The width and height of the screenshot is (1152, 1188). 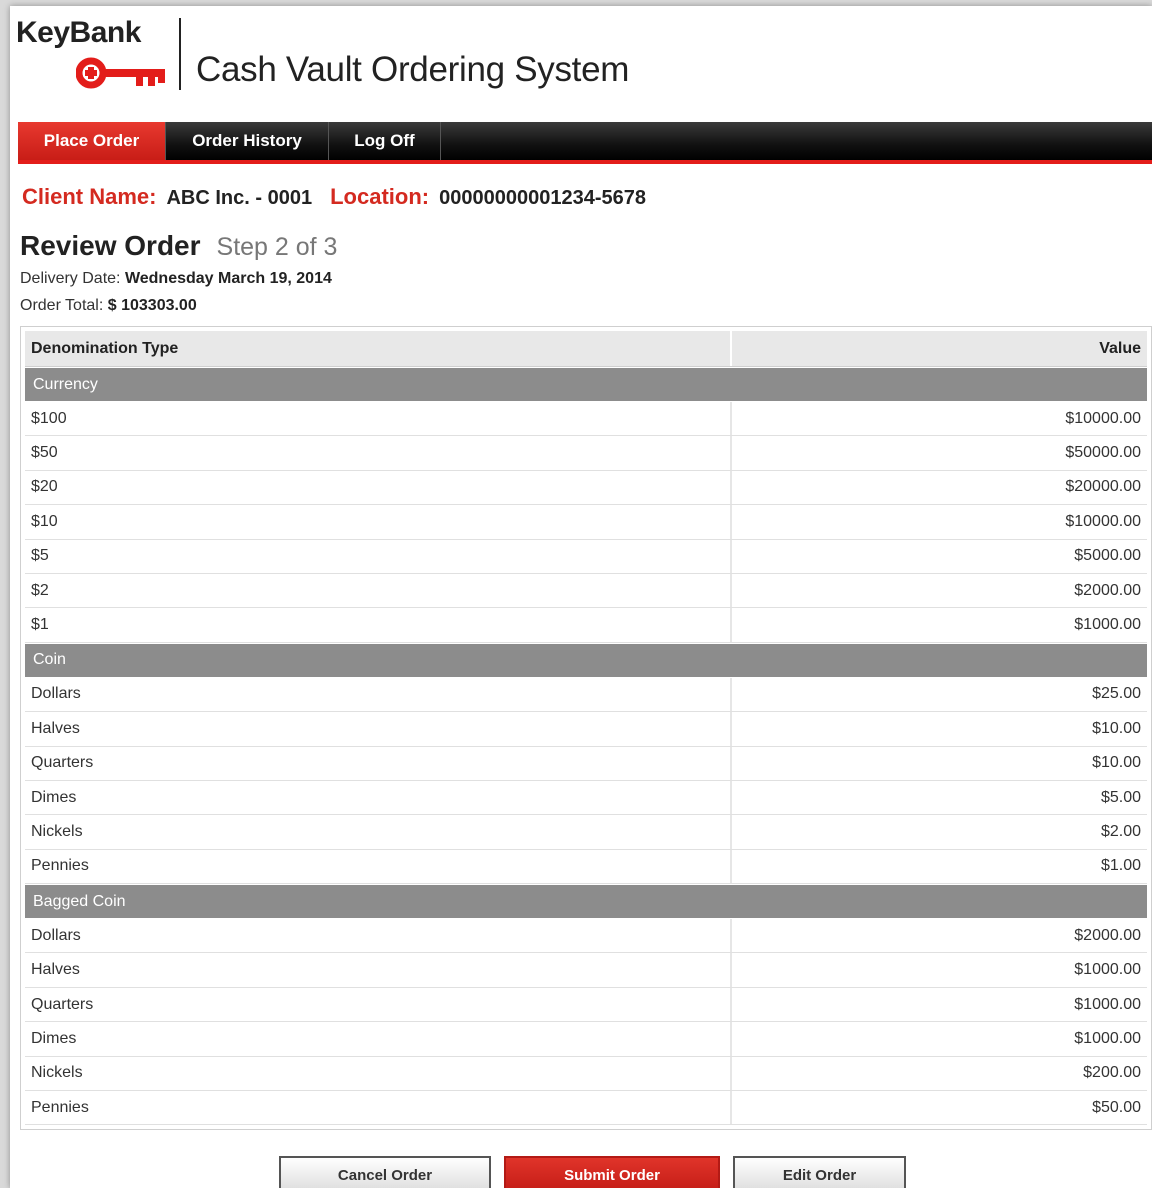 I want to click on table-row: $1 $1000.00, so click(x=586, y=625).